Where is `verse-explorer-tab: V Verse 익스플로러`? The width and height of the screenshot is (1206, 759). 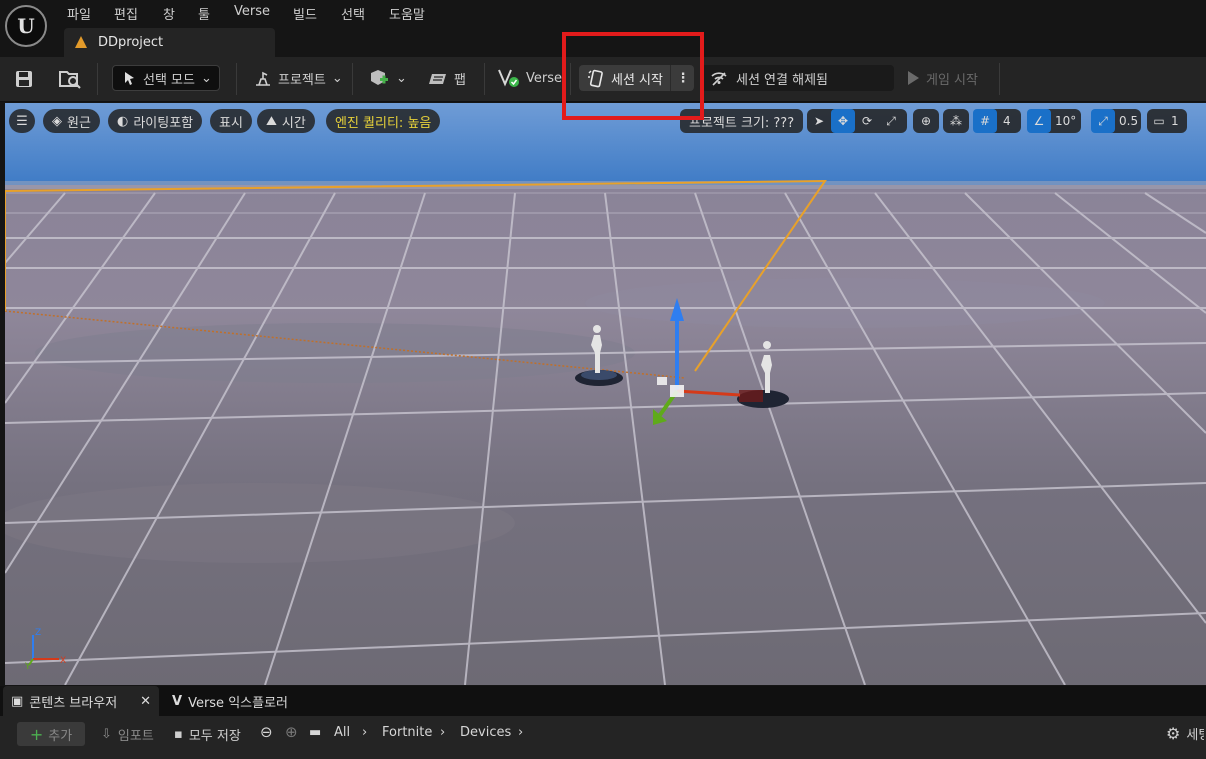 verse-explorer-tab: V Verse 익스플로러 is located at coordinates (230, 701).